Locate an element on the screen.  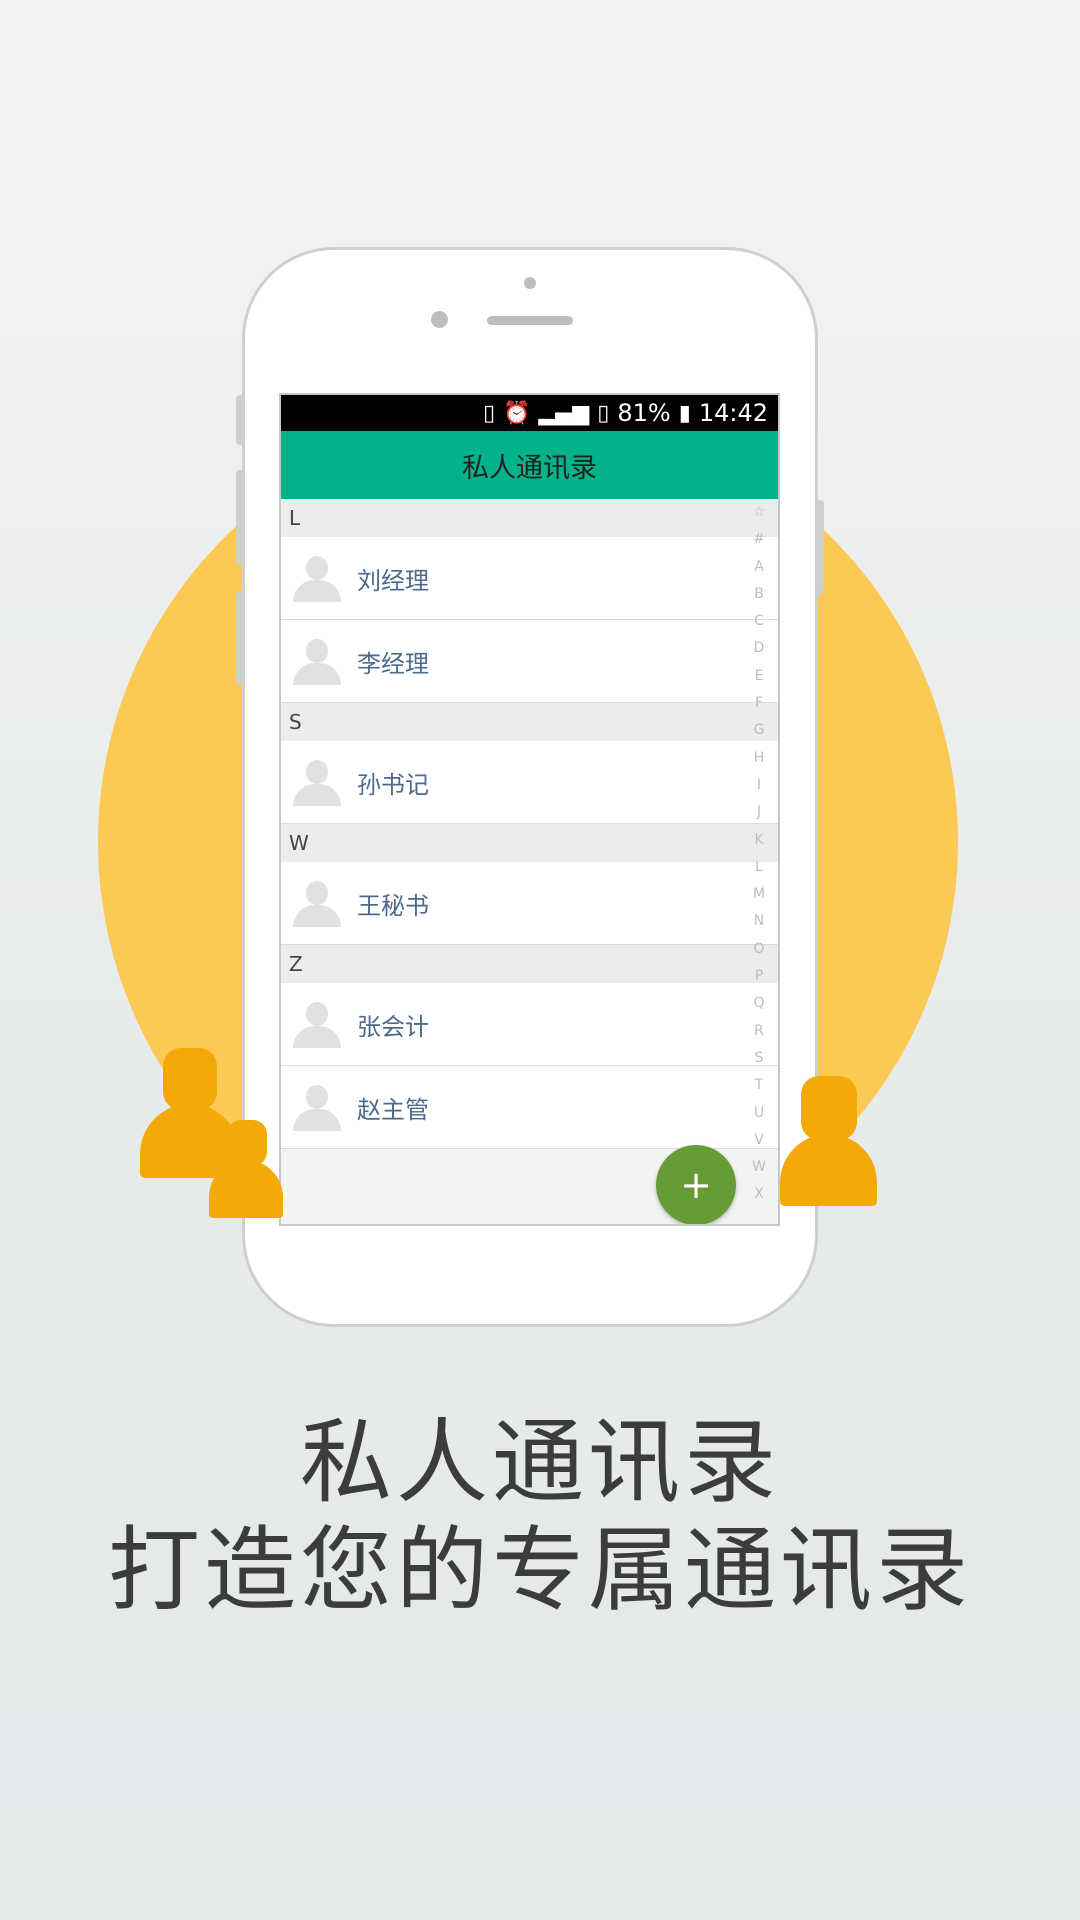
index-letter: I is located at coordinates (759, 785).